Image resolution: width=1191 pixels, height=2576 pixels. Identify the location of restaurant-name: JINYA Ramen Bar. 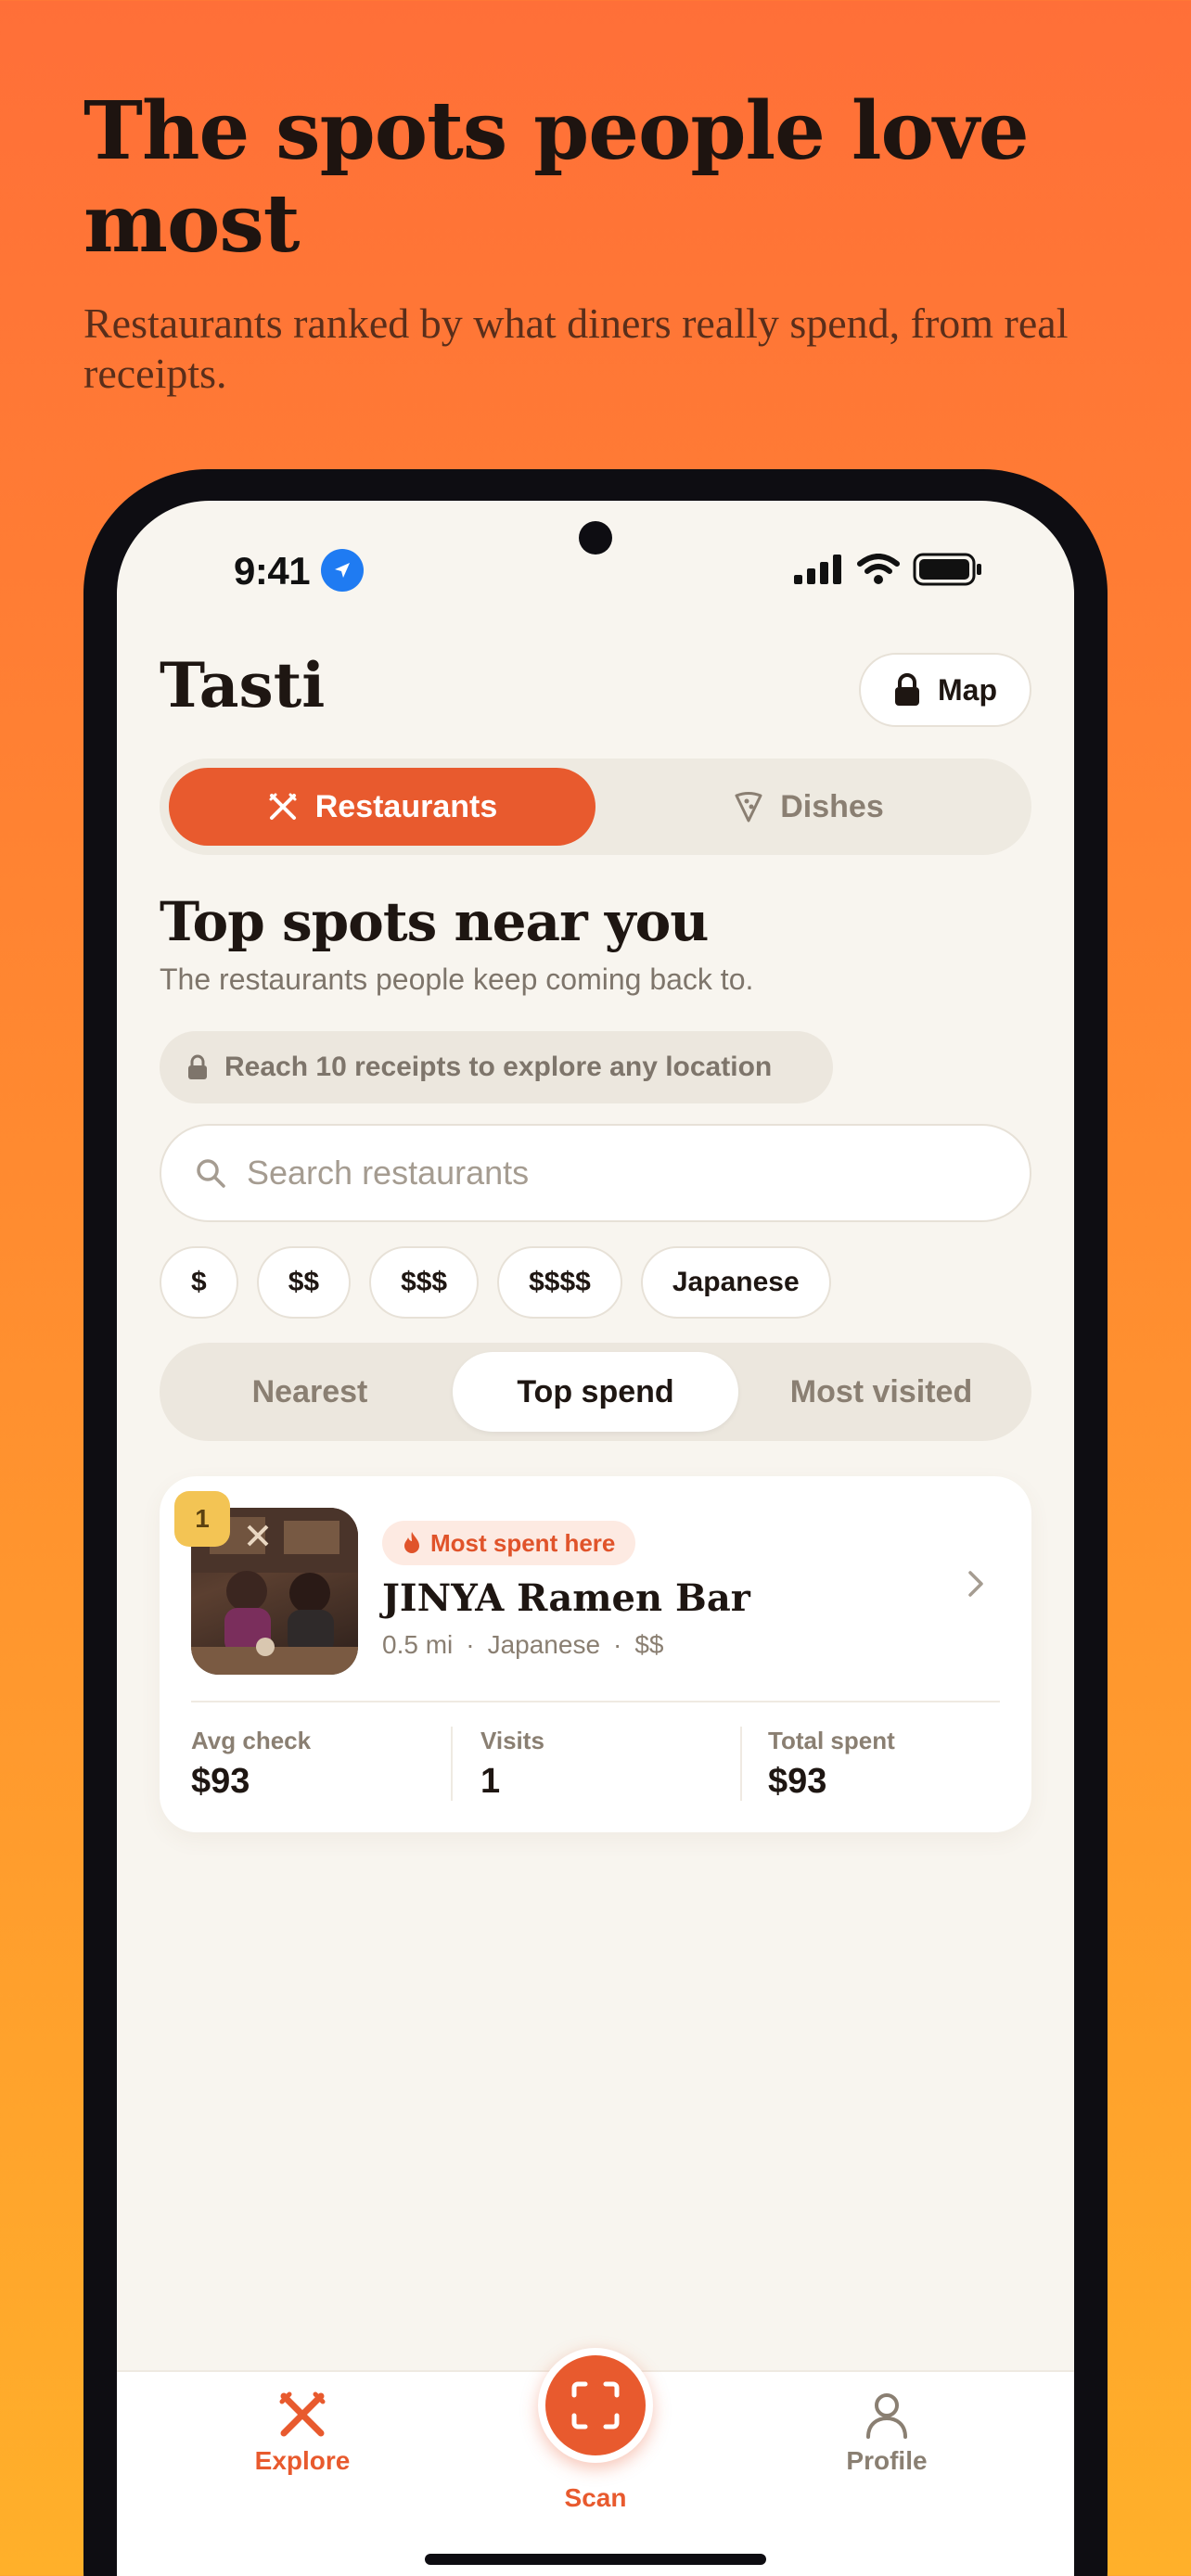
(566, 1598).